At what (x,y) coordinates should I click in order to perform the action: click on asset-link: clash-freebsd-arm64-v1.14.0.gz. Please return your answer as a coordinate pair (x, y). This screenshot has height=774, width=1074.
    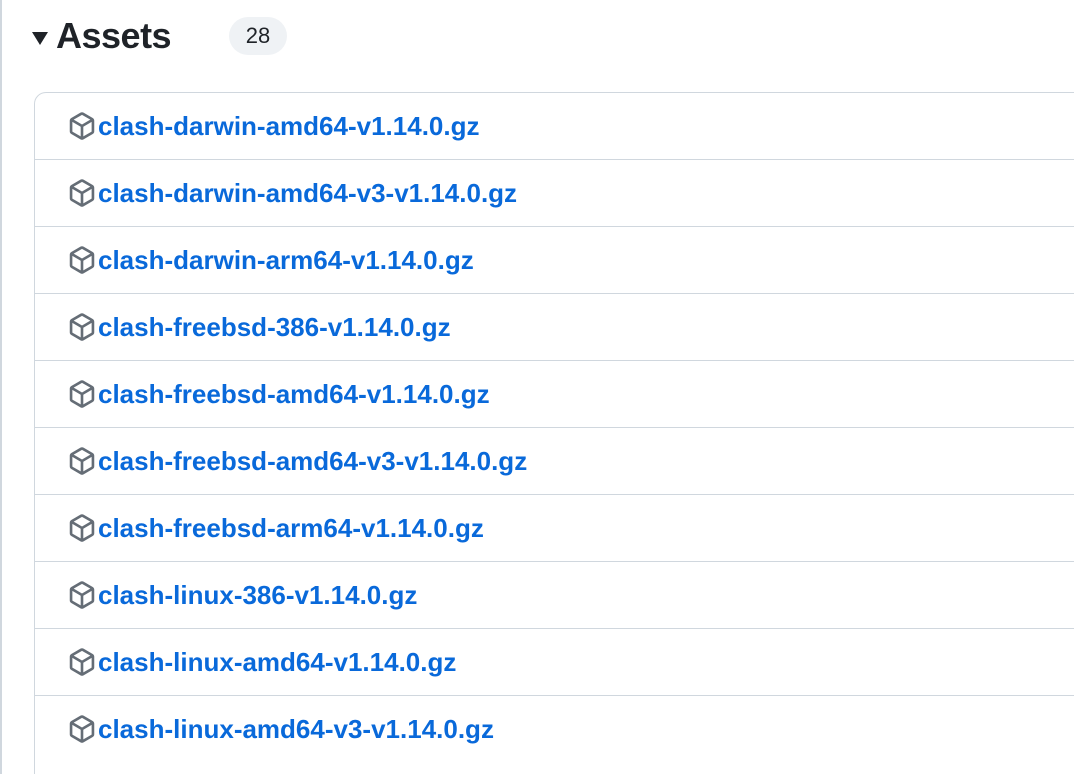
    Looking at the image, I should click on (291, 528).